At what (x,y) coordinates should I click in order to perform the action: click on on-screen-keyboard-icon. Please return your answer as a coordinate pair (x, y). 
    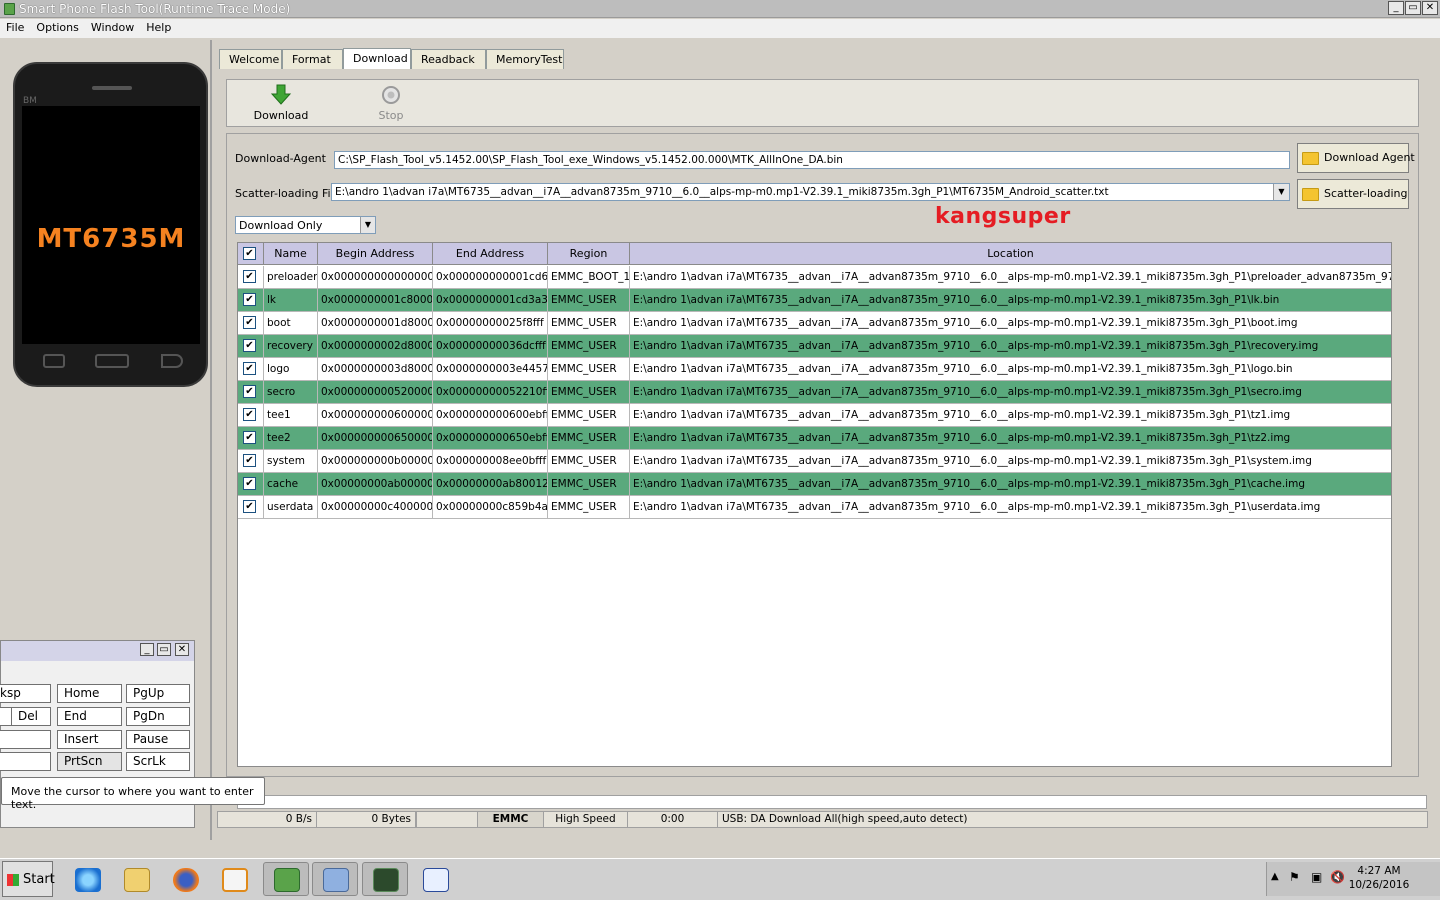
    Looking at the image, I should click on (335, 879).